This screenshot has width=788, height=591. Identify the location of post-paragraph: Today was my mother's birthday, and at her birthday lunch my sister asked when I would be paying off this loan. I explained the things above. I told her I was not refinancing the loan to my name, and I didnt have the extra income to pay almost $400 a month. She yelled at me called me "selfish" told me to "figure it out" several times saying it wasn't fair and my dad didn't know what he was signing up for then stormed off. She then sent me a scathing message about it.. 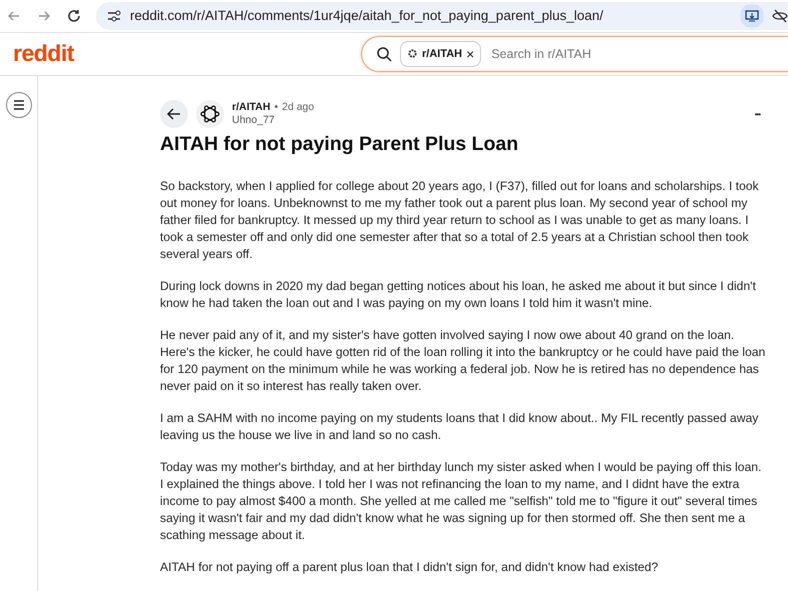
(461, 501).